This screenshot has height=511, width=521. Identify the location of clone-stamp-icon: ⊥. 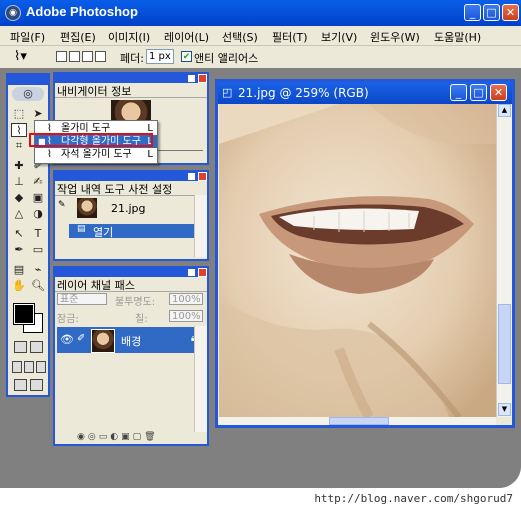
(19, 182).